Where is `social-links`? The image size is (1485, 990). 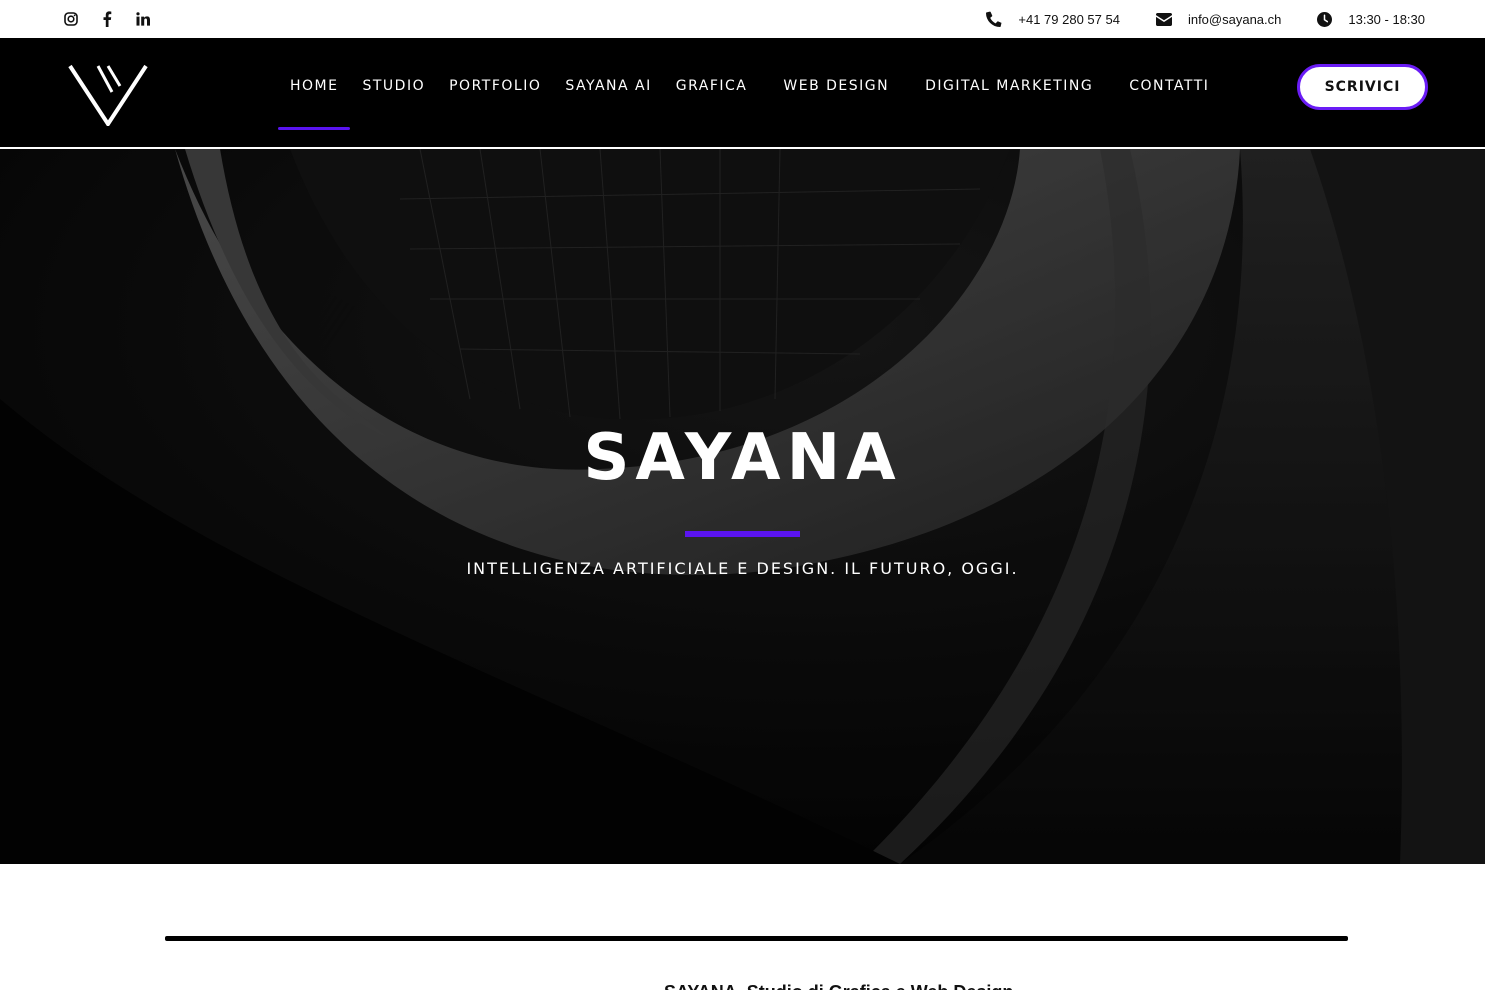
social-links is located at coordinates (116, 19).